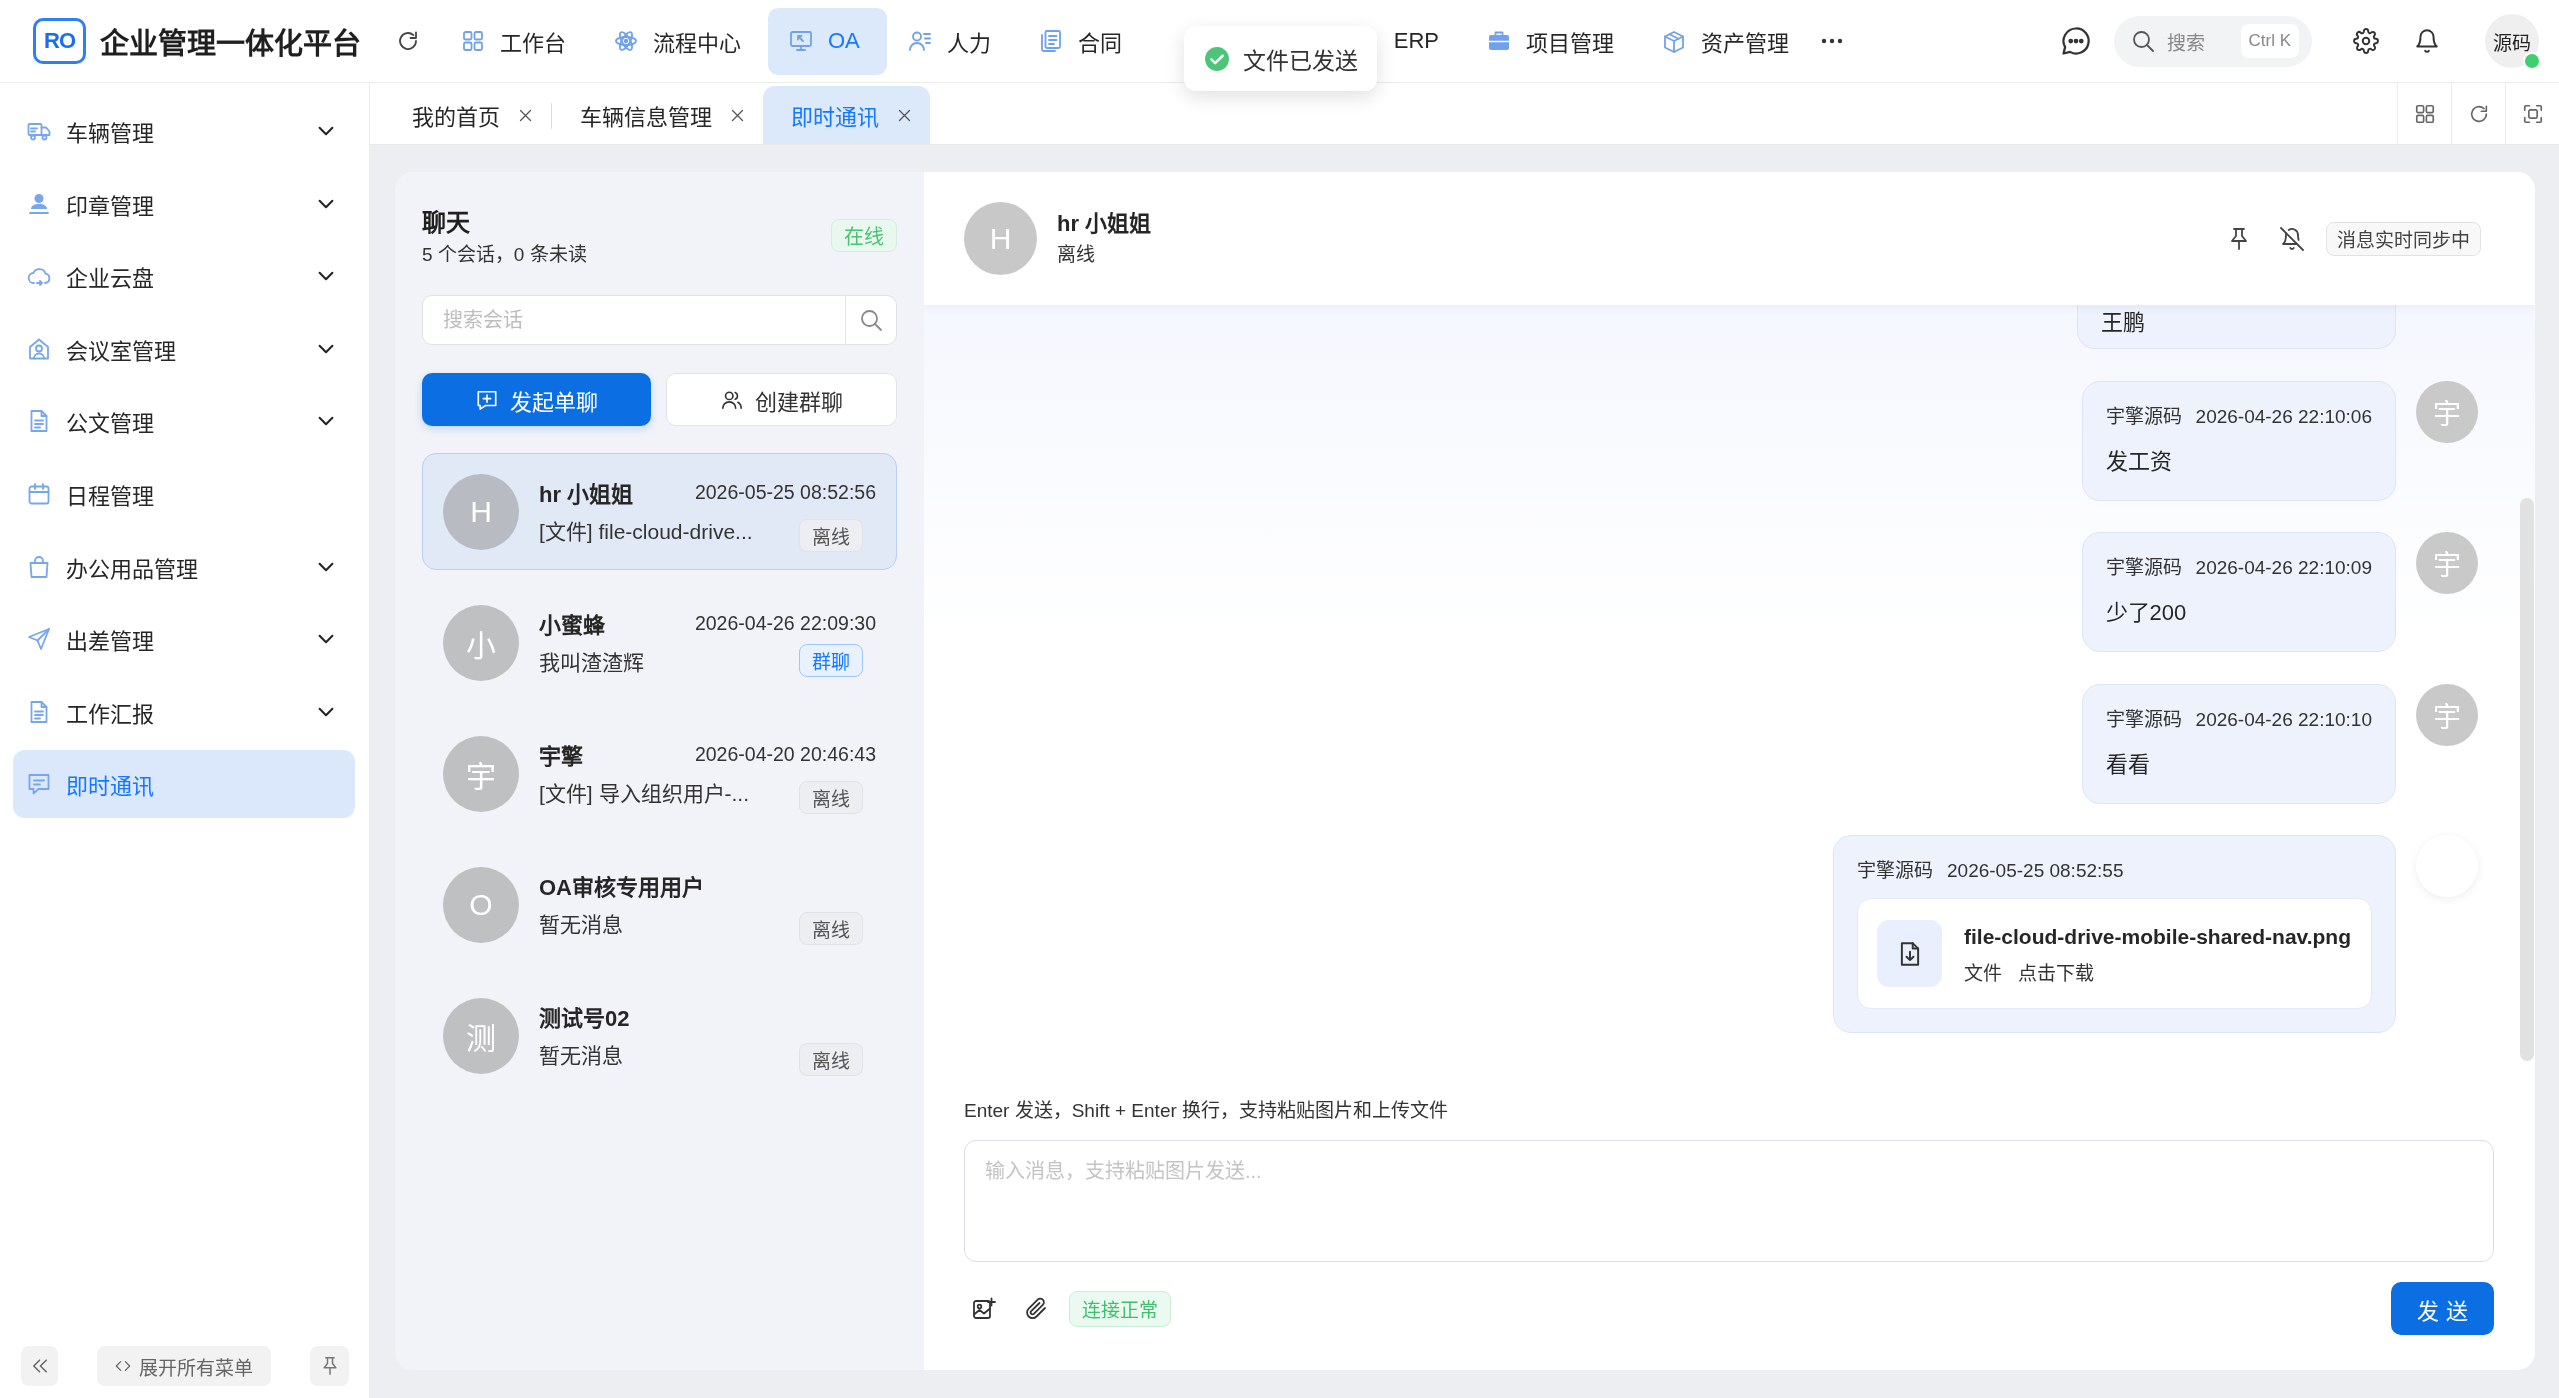 The width and height of the screenshot is (2559, 1398). What do you see at coordinates (39, 203) in the screenshot?
I see `stamp-icon` at bounding box center [39, 203].